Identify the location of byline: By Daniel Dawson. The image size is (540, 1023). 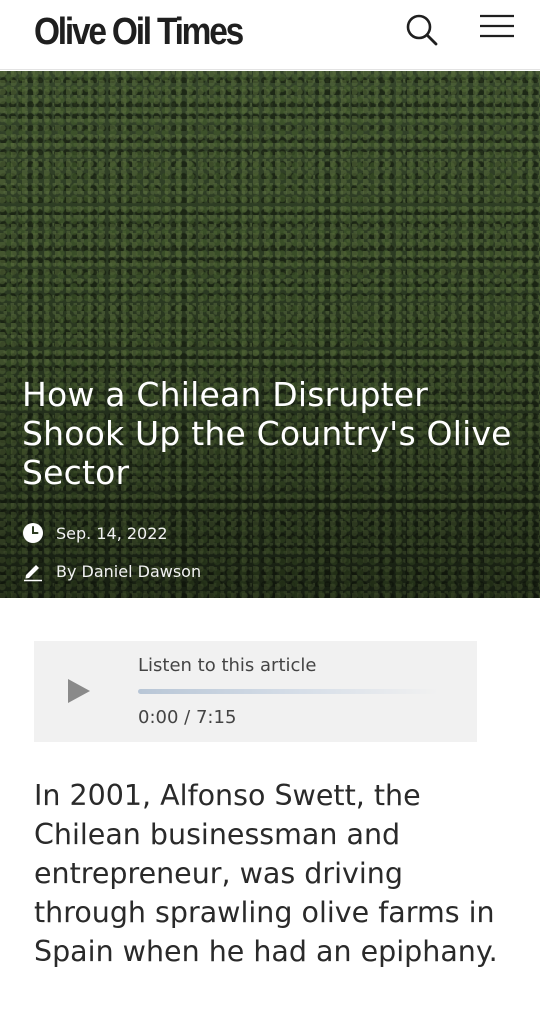
(271, 571).